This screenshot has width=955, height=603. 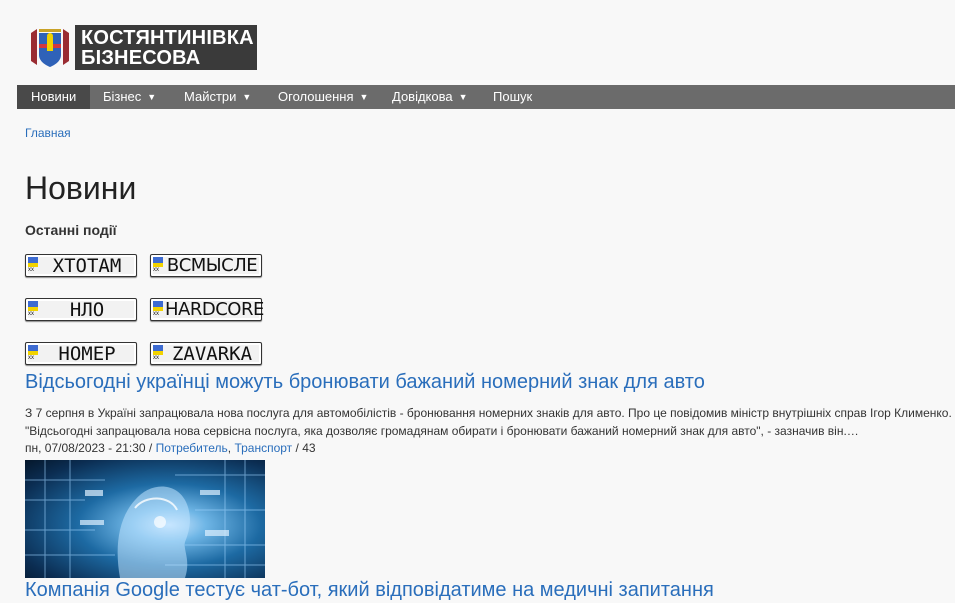 What do you see at coordinates (316, 96) in the screenshot?
I see `nav-label: Оголошення` at bounding box center [316, 96].